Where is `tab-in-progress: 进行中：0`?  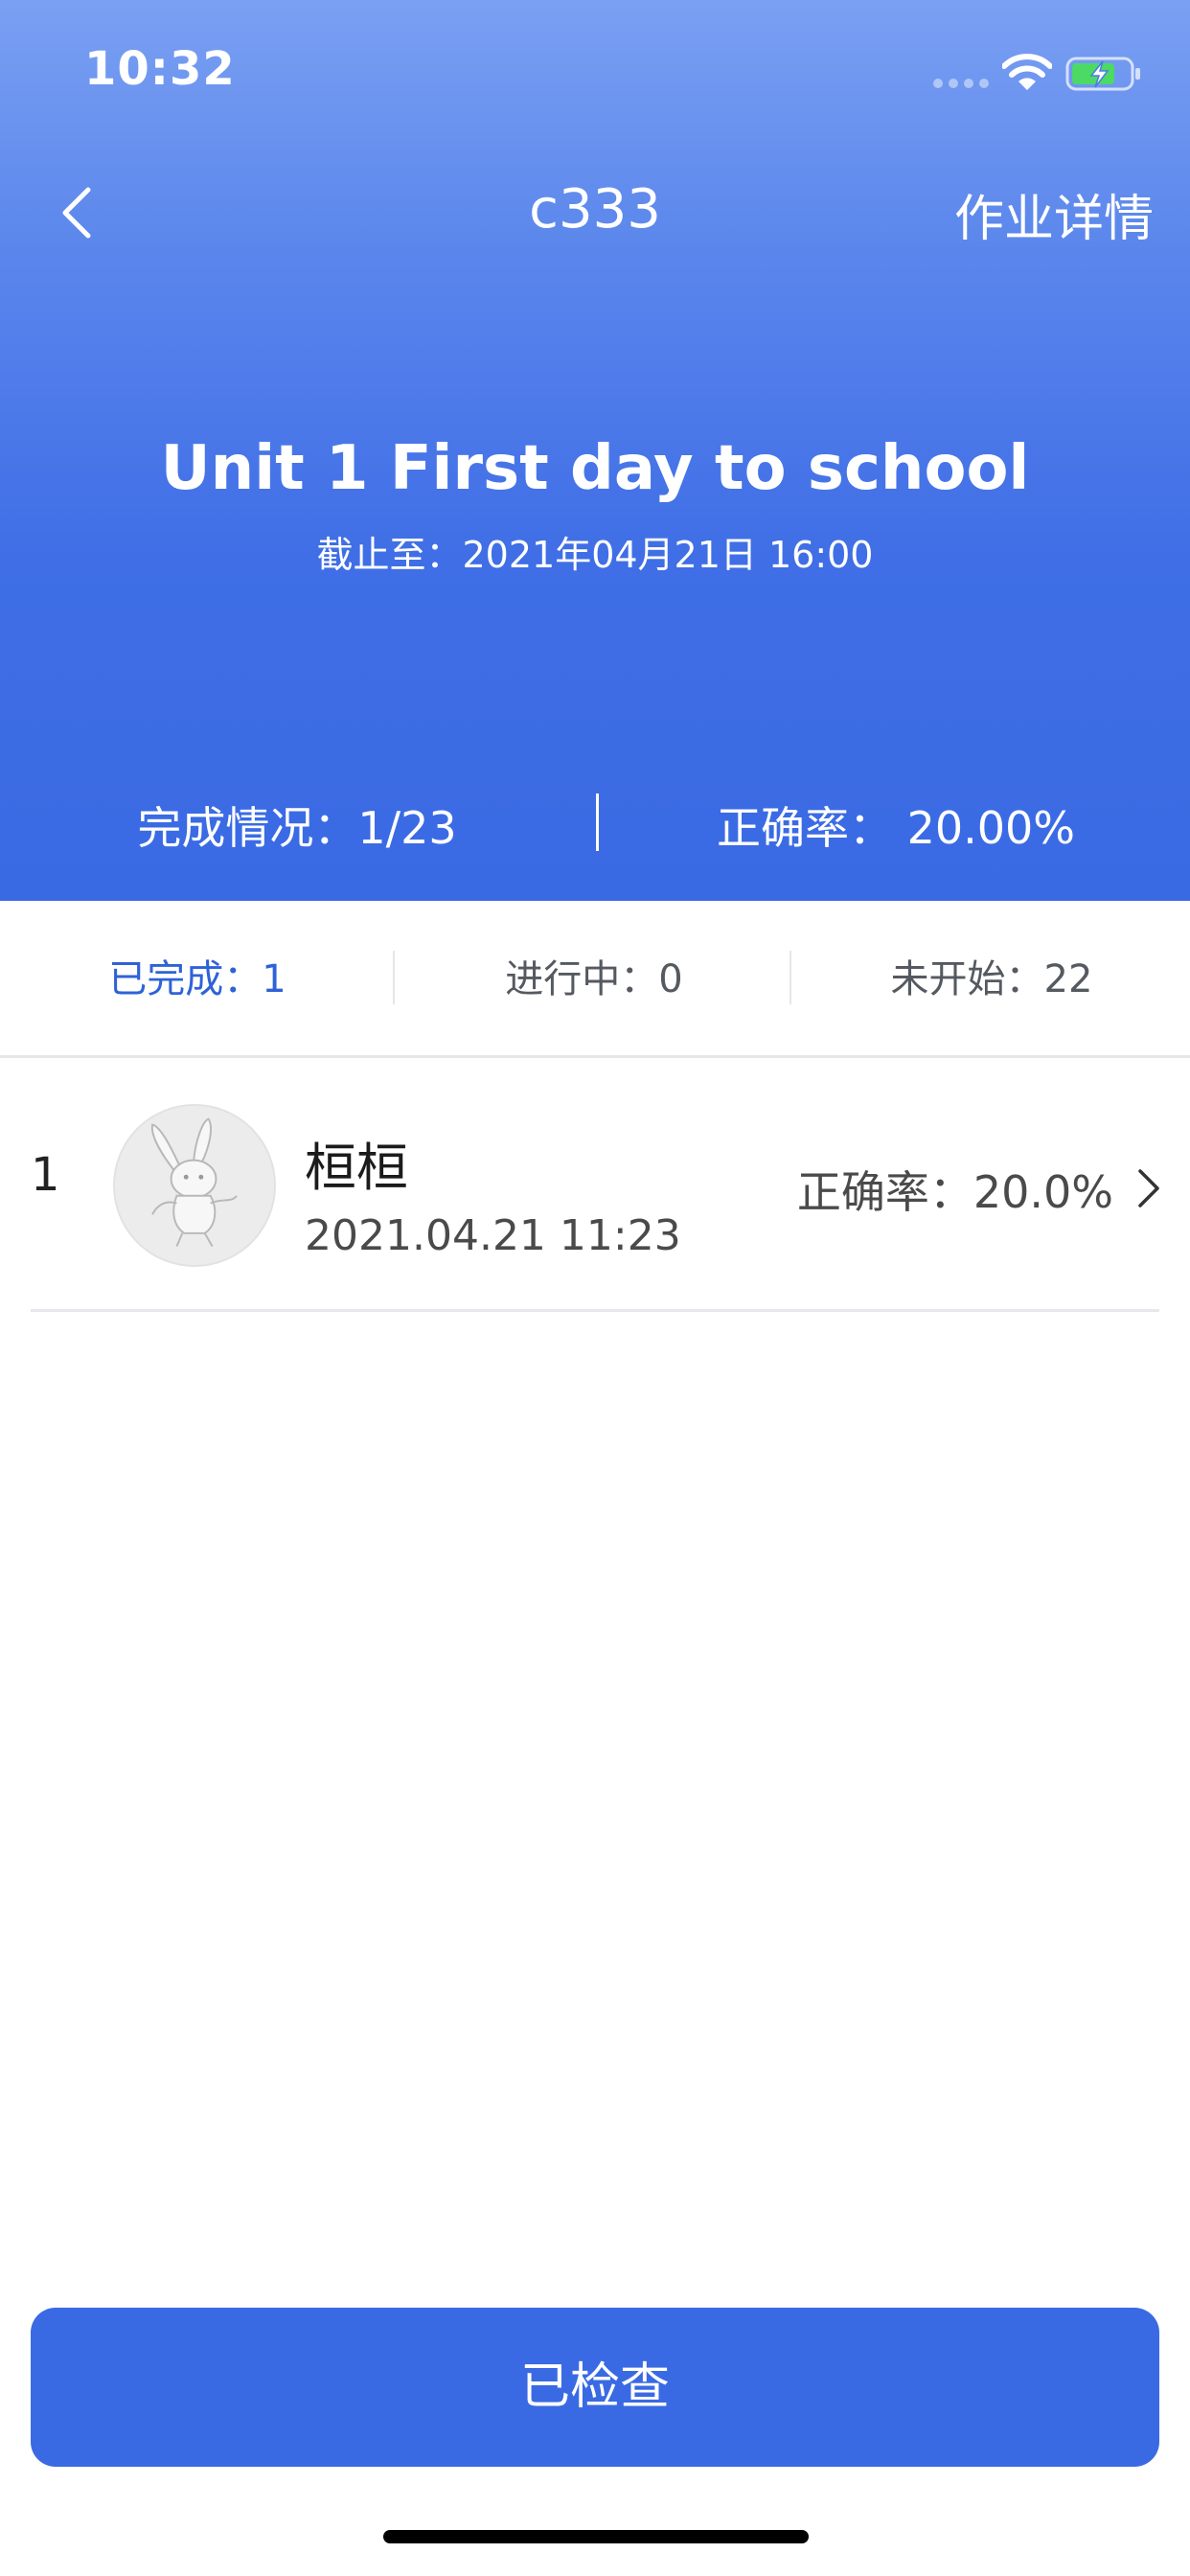
tab-in-progress: 进行中：0 is located at coordinates (594, 979).